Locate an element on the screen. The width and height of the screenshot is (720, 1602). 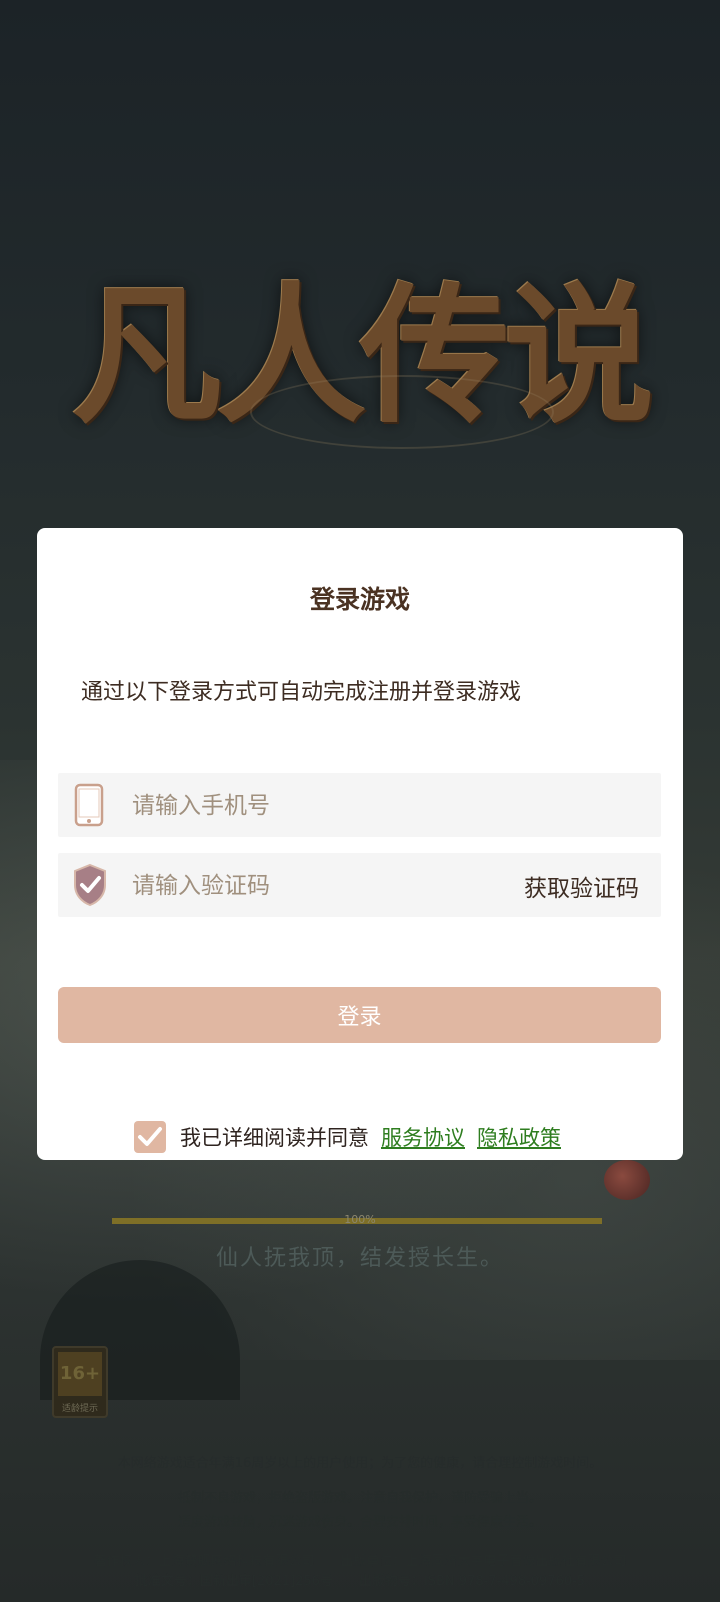
get-code-button: 获取验证码 is located at coordinates (581, 886).